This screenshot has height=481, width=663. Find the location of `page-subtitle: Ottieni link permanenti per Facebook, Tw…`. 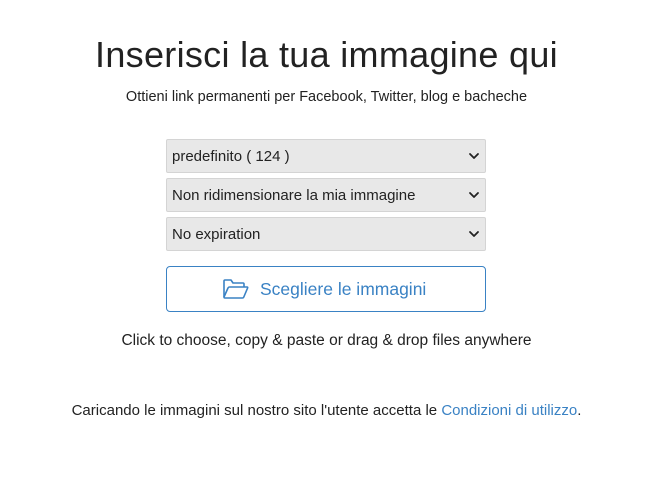

page-subtitle: Ottieni link permanenti per Facebook, Tw… is located at coordinates (326, 97).